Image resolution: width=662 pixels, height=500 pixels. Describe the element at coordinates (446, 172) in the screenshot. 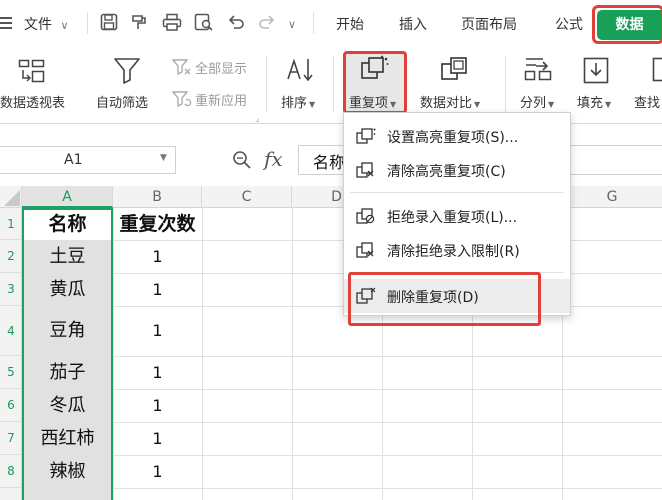

I see `menu-item-label: 清除高亮重复项(C)` at that location.